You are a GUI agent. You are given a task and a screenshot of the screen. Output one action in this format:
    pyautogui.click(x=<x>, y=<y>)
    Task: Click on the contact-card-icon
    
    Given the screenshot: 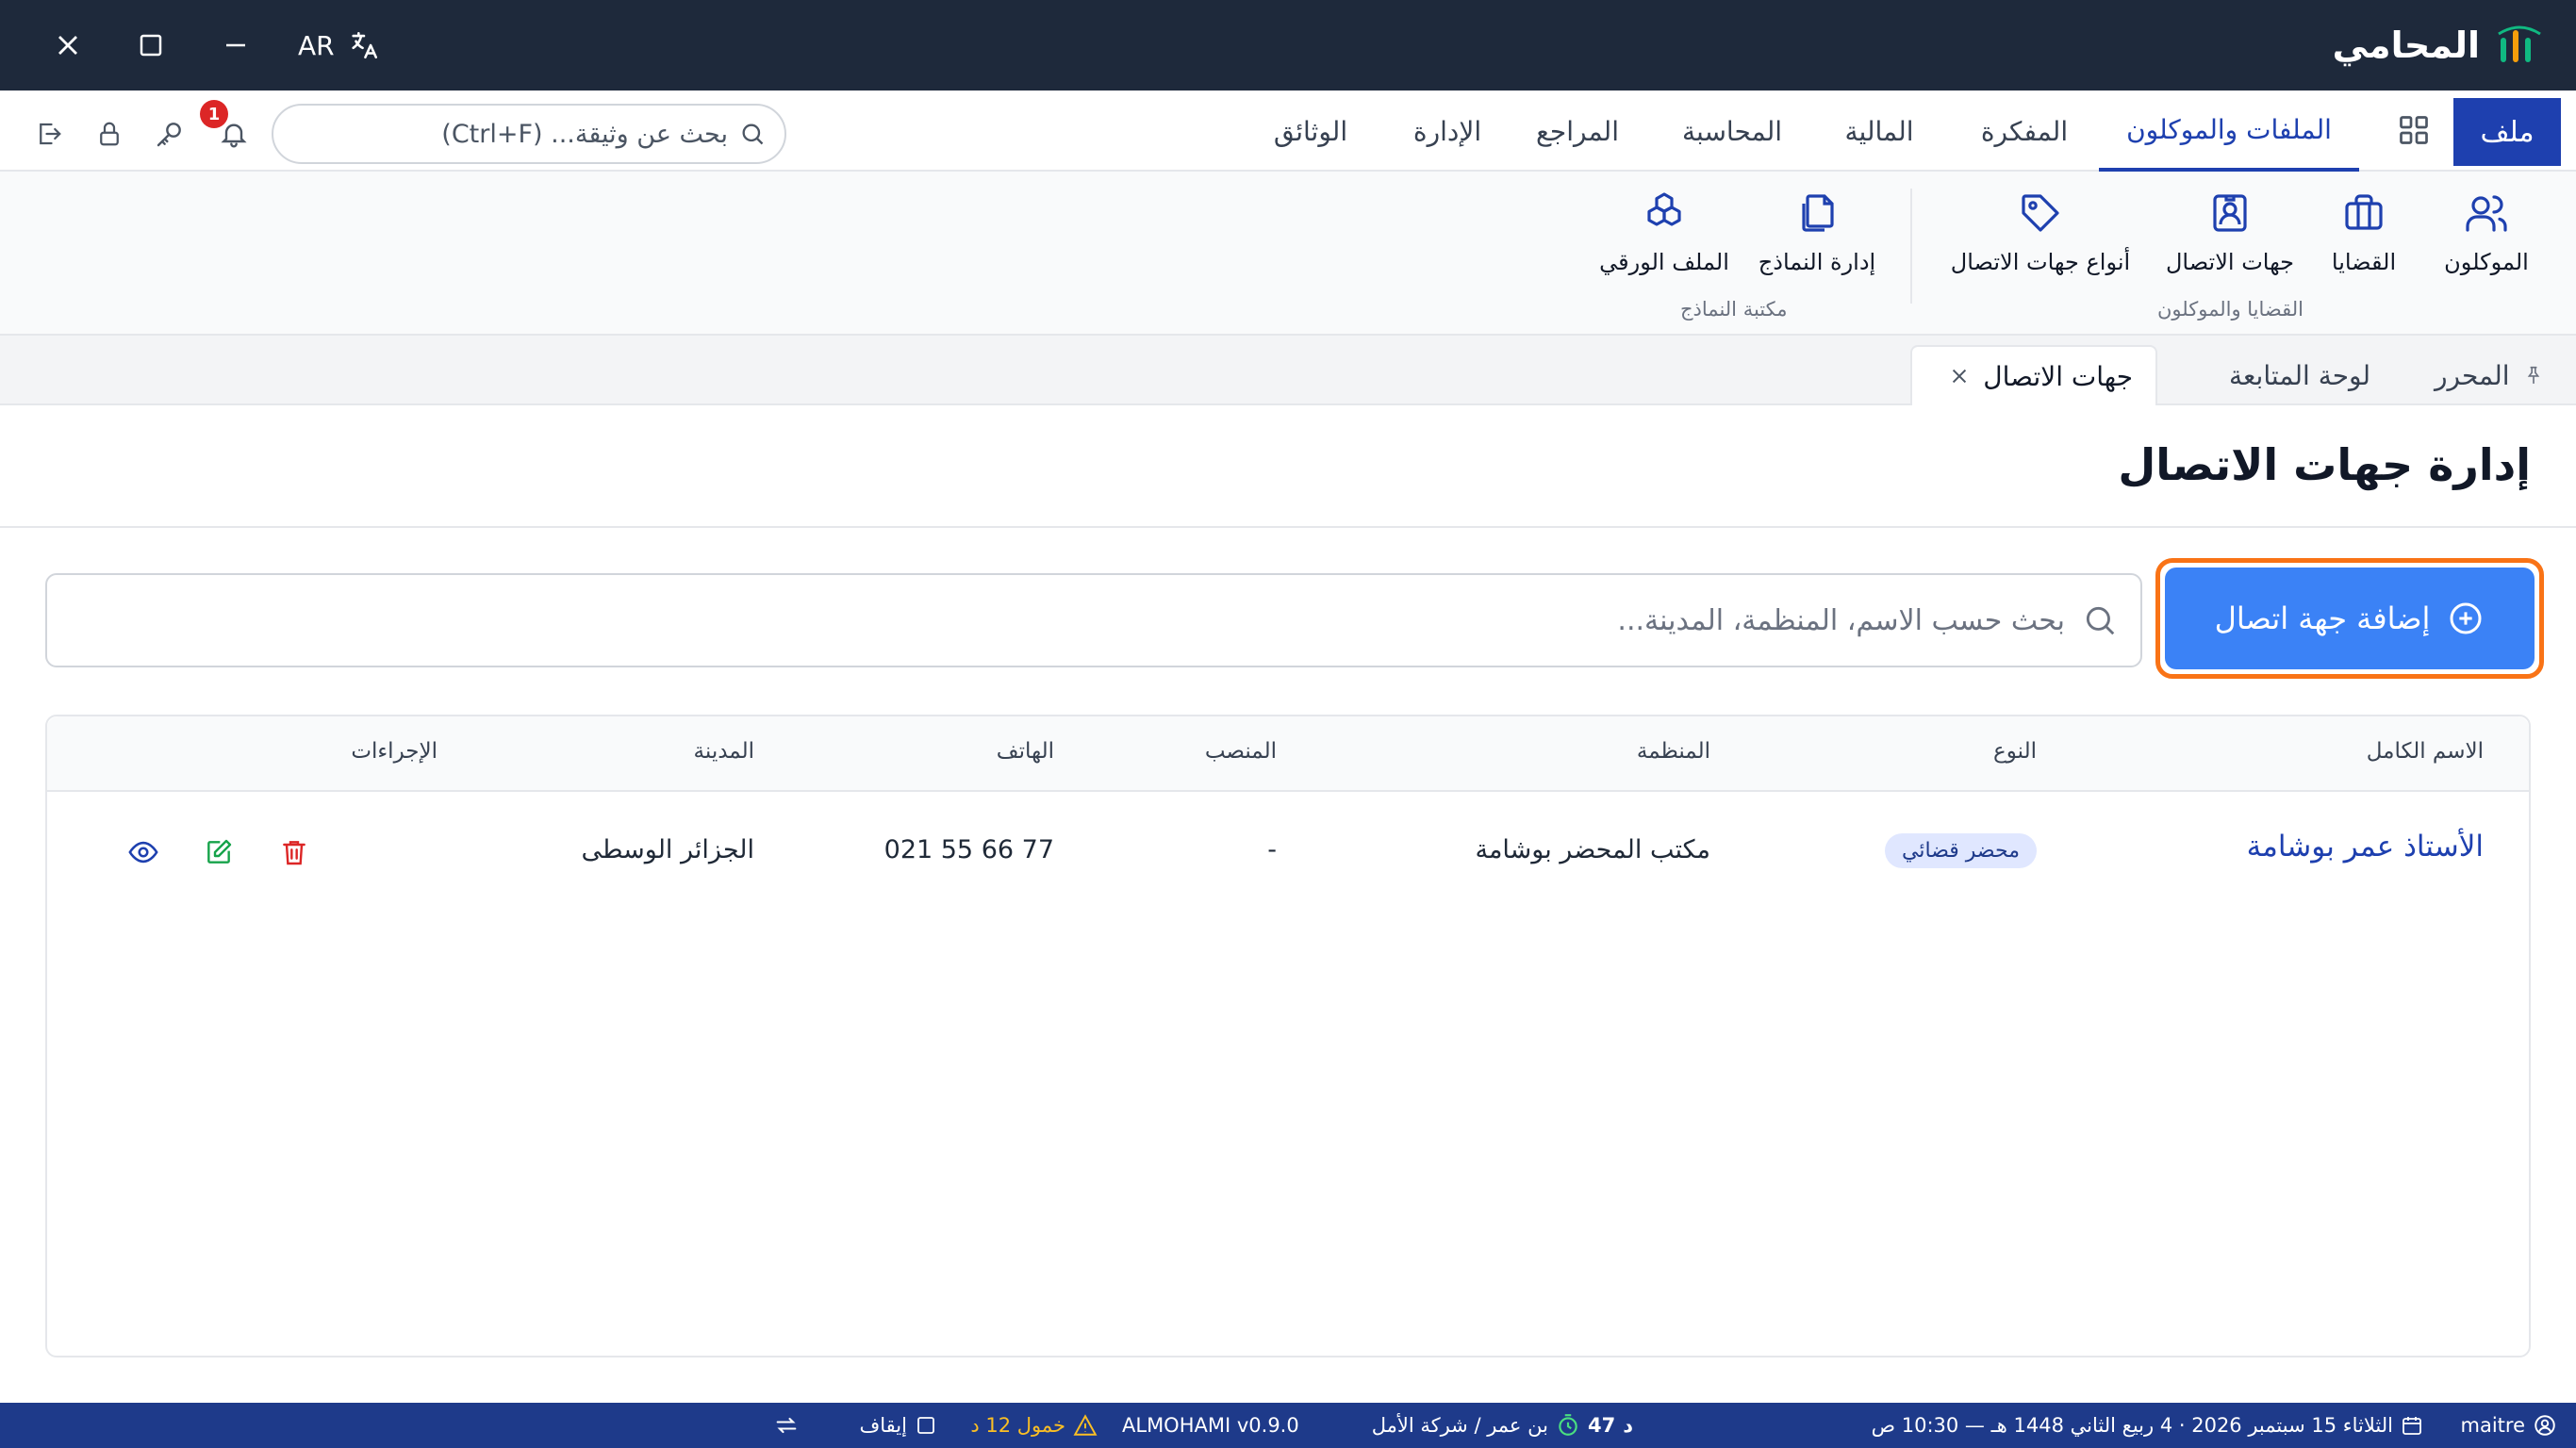 What is the action you would take?
    pyautogui.click(x=2230, y=213)
    